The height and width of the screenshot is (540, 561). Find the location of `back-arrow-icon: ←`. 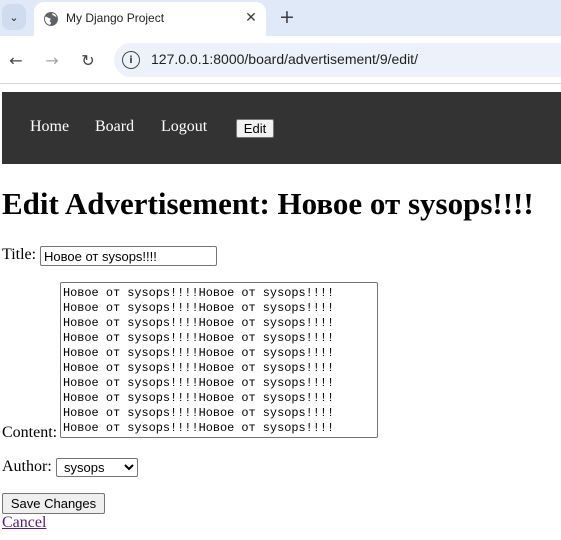

back-arrow-icon: ← is located at coordinates (16, 60).